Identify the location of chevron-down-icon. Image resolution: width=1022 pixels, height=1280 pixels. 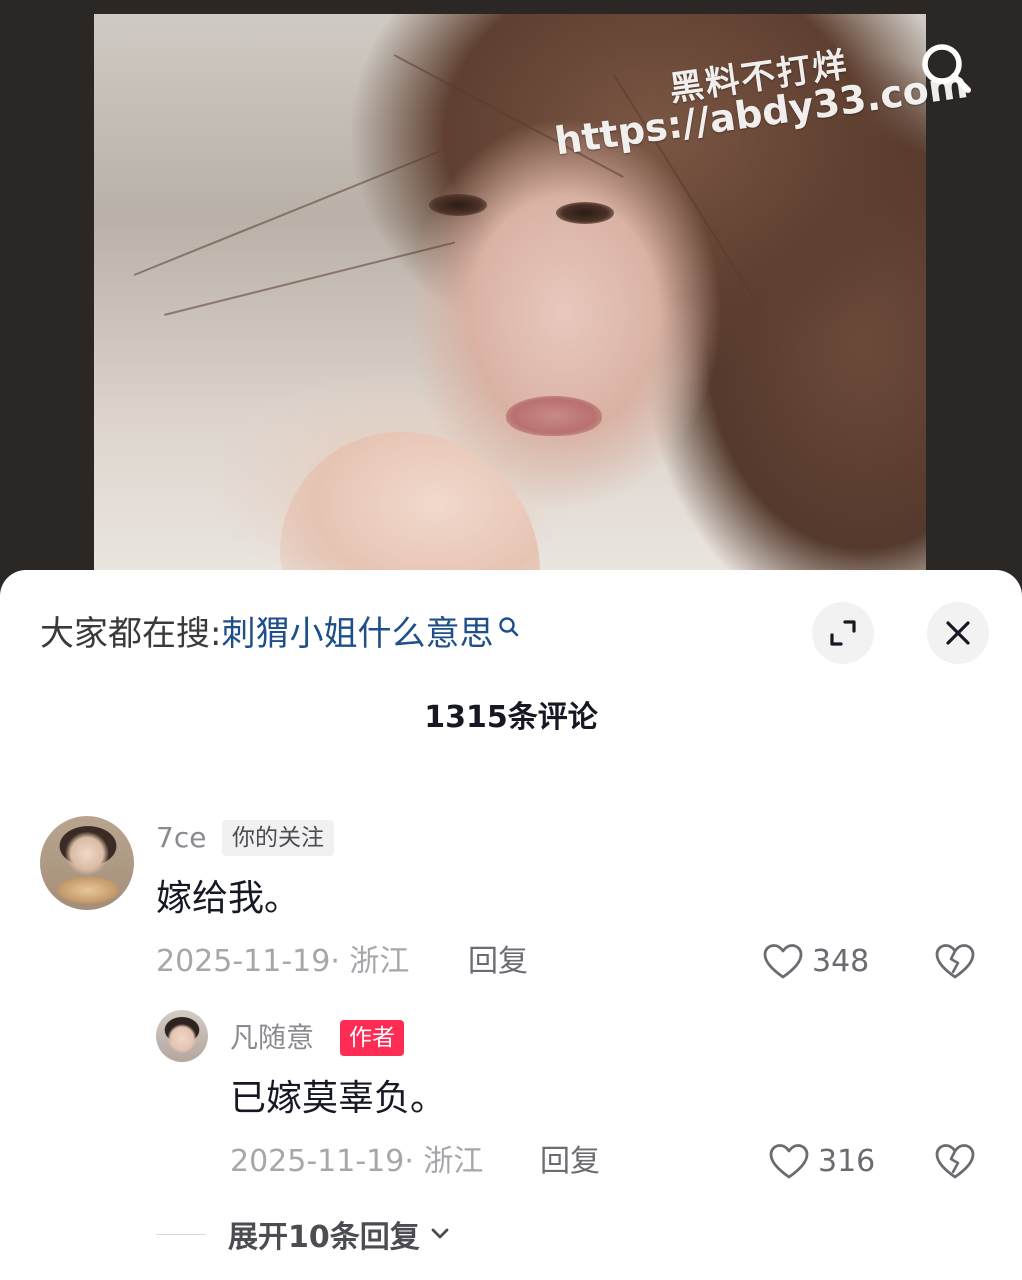
(440, 1233).